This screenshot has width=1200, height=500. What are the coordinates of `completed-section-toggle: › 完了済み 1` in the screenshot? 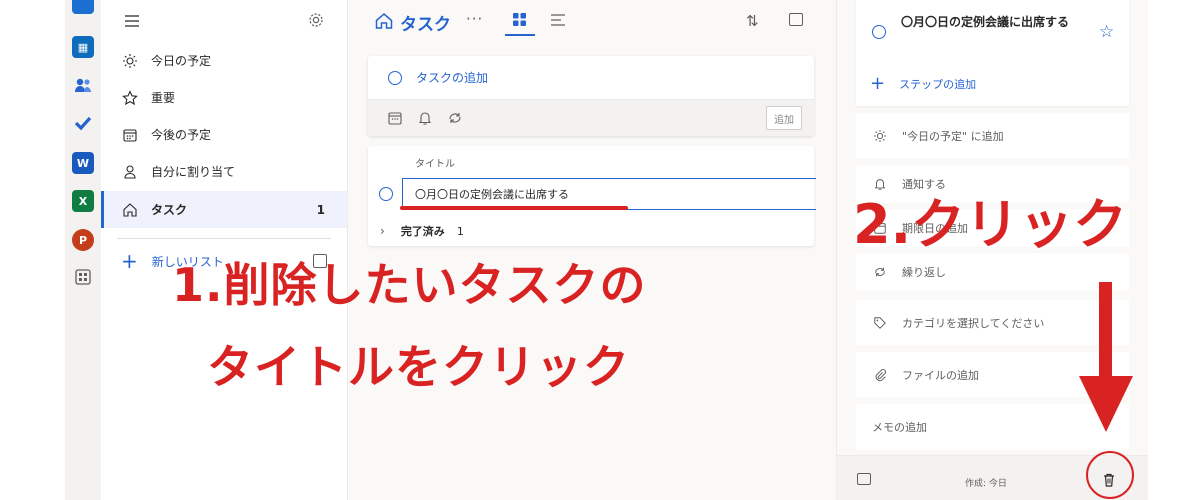 It's located at (416, 231).